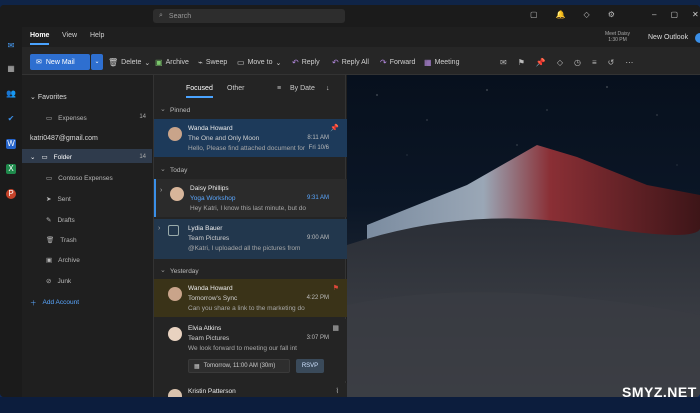 This screenshot has width=700, height=413. Describe the element at coordinates (659, 392) in the screenshot. I see `watermark-text: SMYZ.NET` at that location.